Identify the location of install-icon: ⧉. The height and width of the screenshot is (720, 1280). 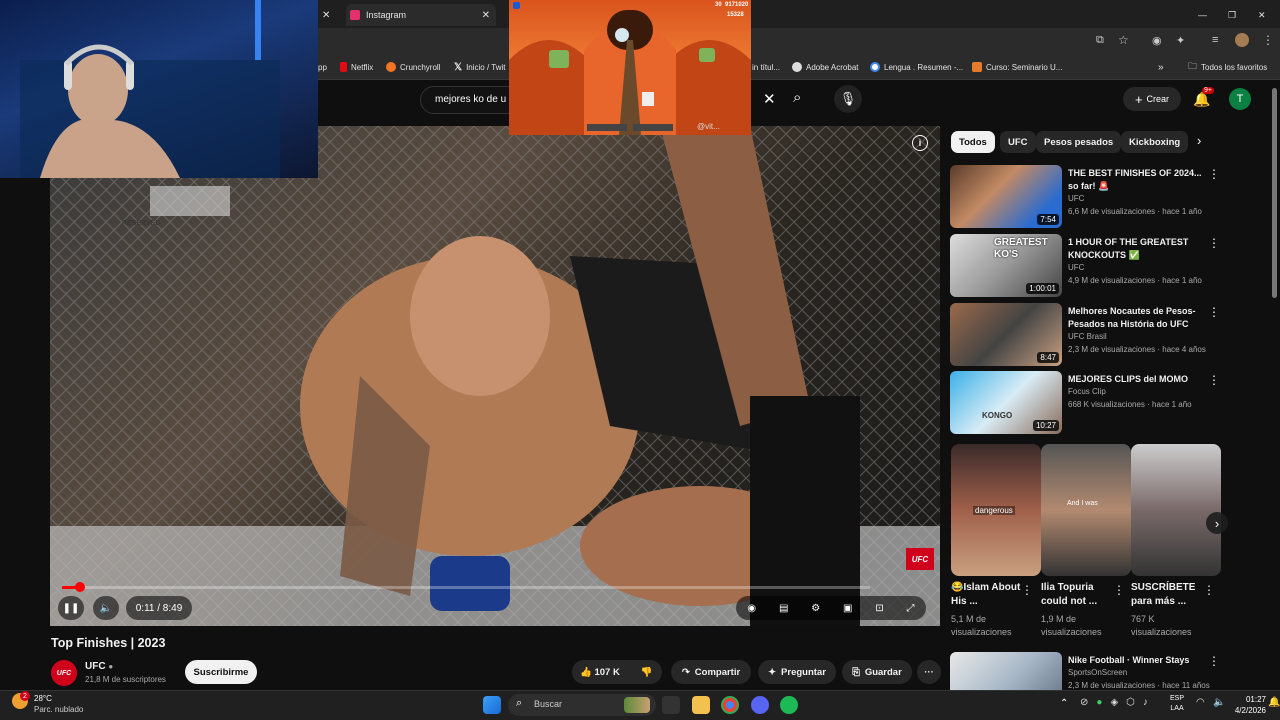
(1100, 40).